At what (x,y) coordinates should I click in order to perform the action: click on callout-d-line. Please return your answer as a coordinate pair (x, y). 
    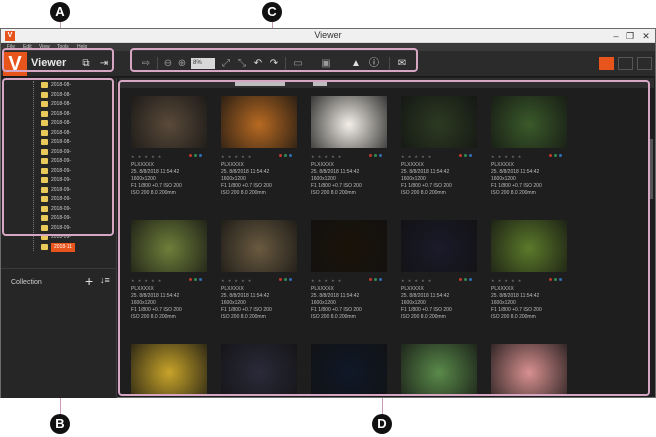
    Looking at the image, I should click on (382, 405).